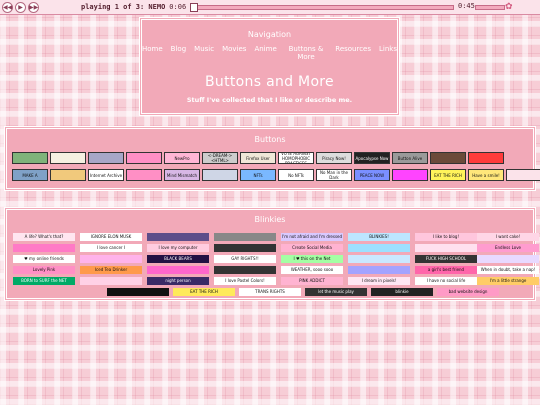  Describe the element at coordinates (446, 259) in the screenshot. I see `blinkie: FUCK HIGH SCHOOL` at that location.